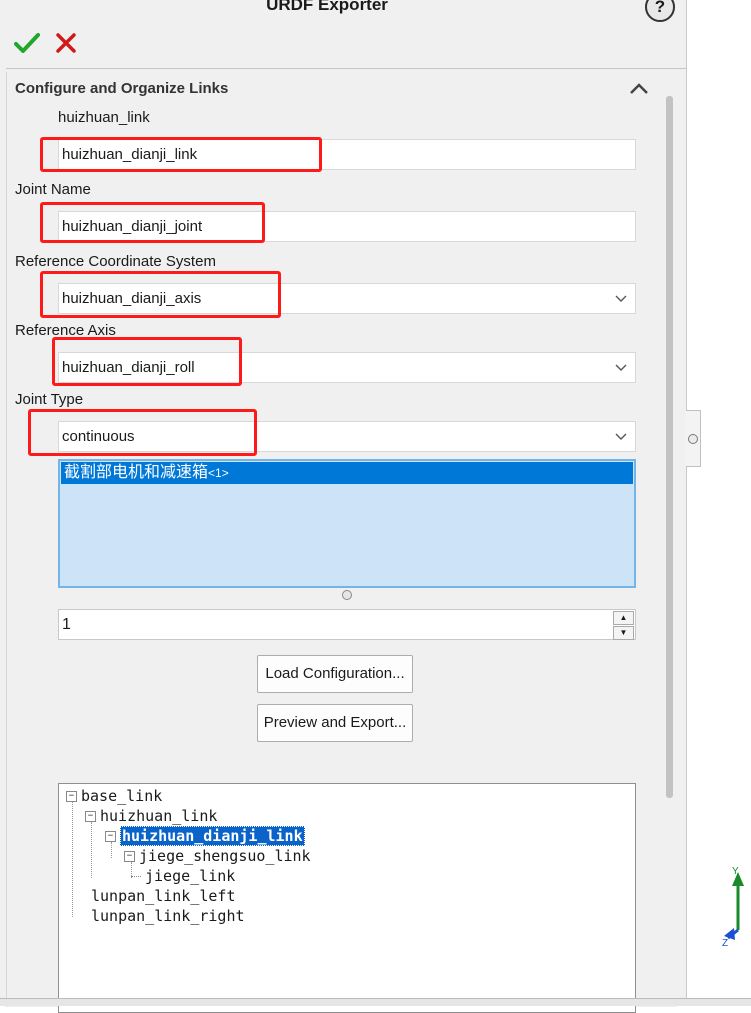 This screenshot has height=1013, width=751. I want to click on tree-node-label: jiege_shengsuo_link, so click(225, 856).